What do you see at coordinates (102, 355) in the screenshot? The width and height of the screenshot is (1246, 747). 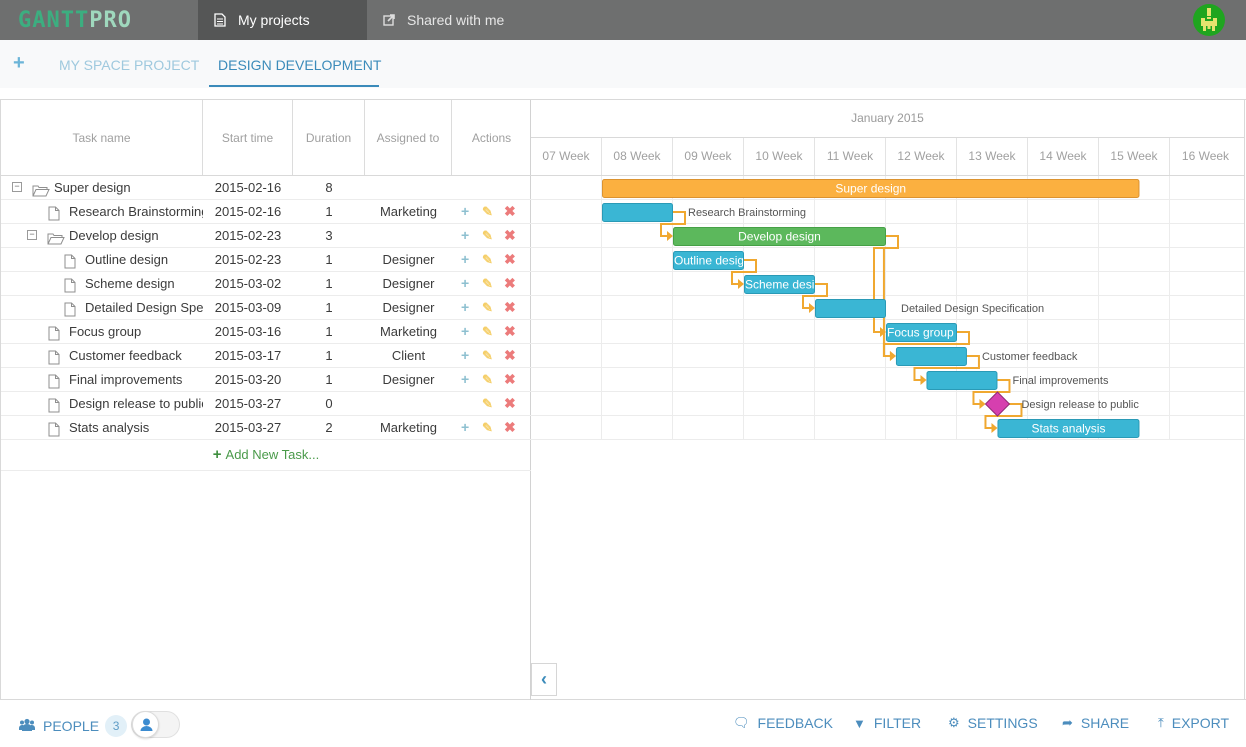 I see `cell-task-name: Customer feedback` at bounding box center [102, 355].